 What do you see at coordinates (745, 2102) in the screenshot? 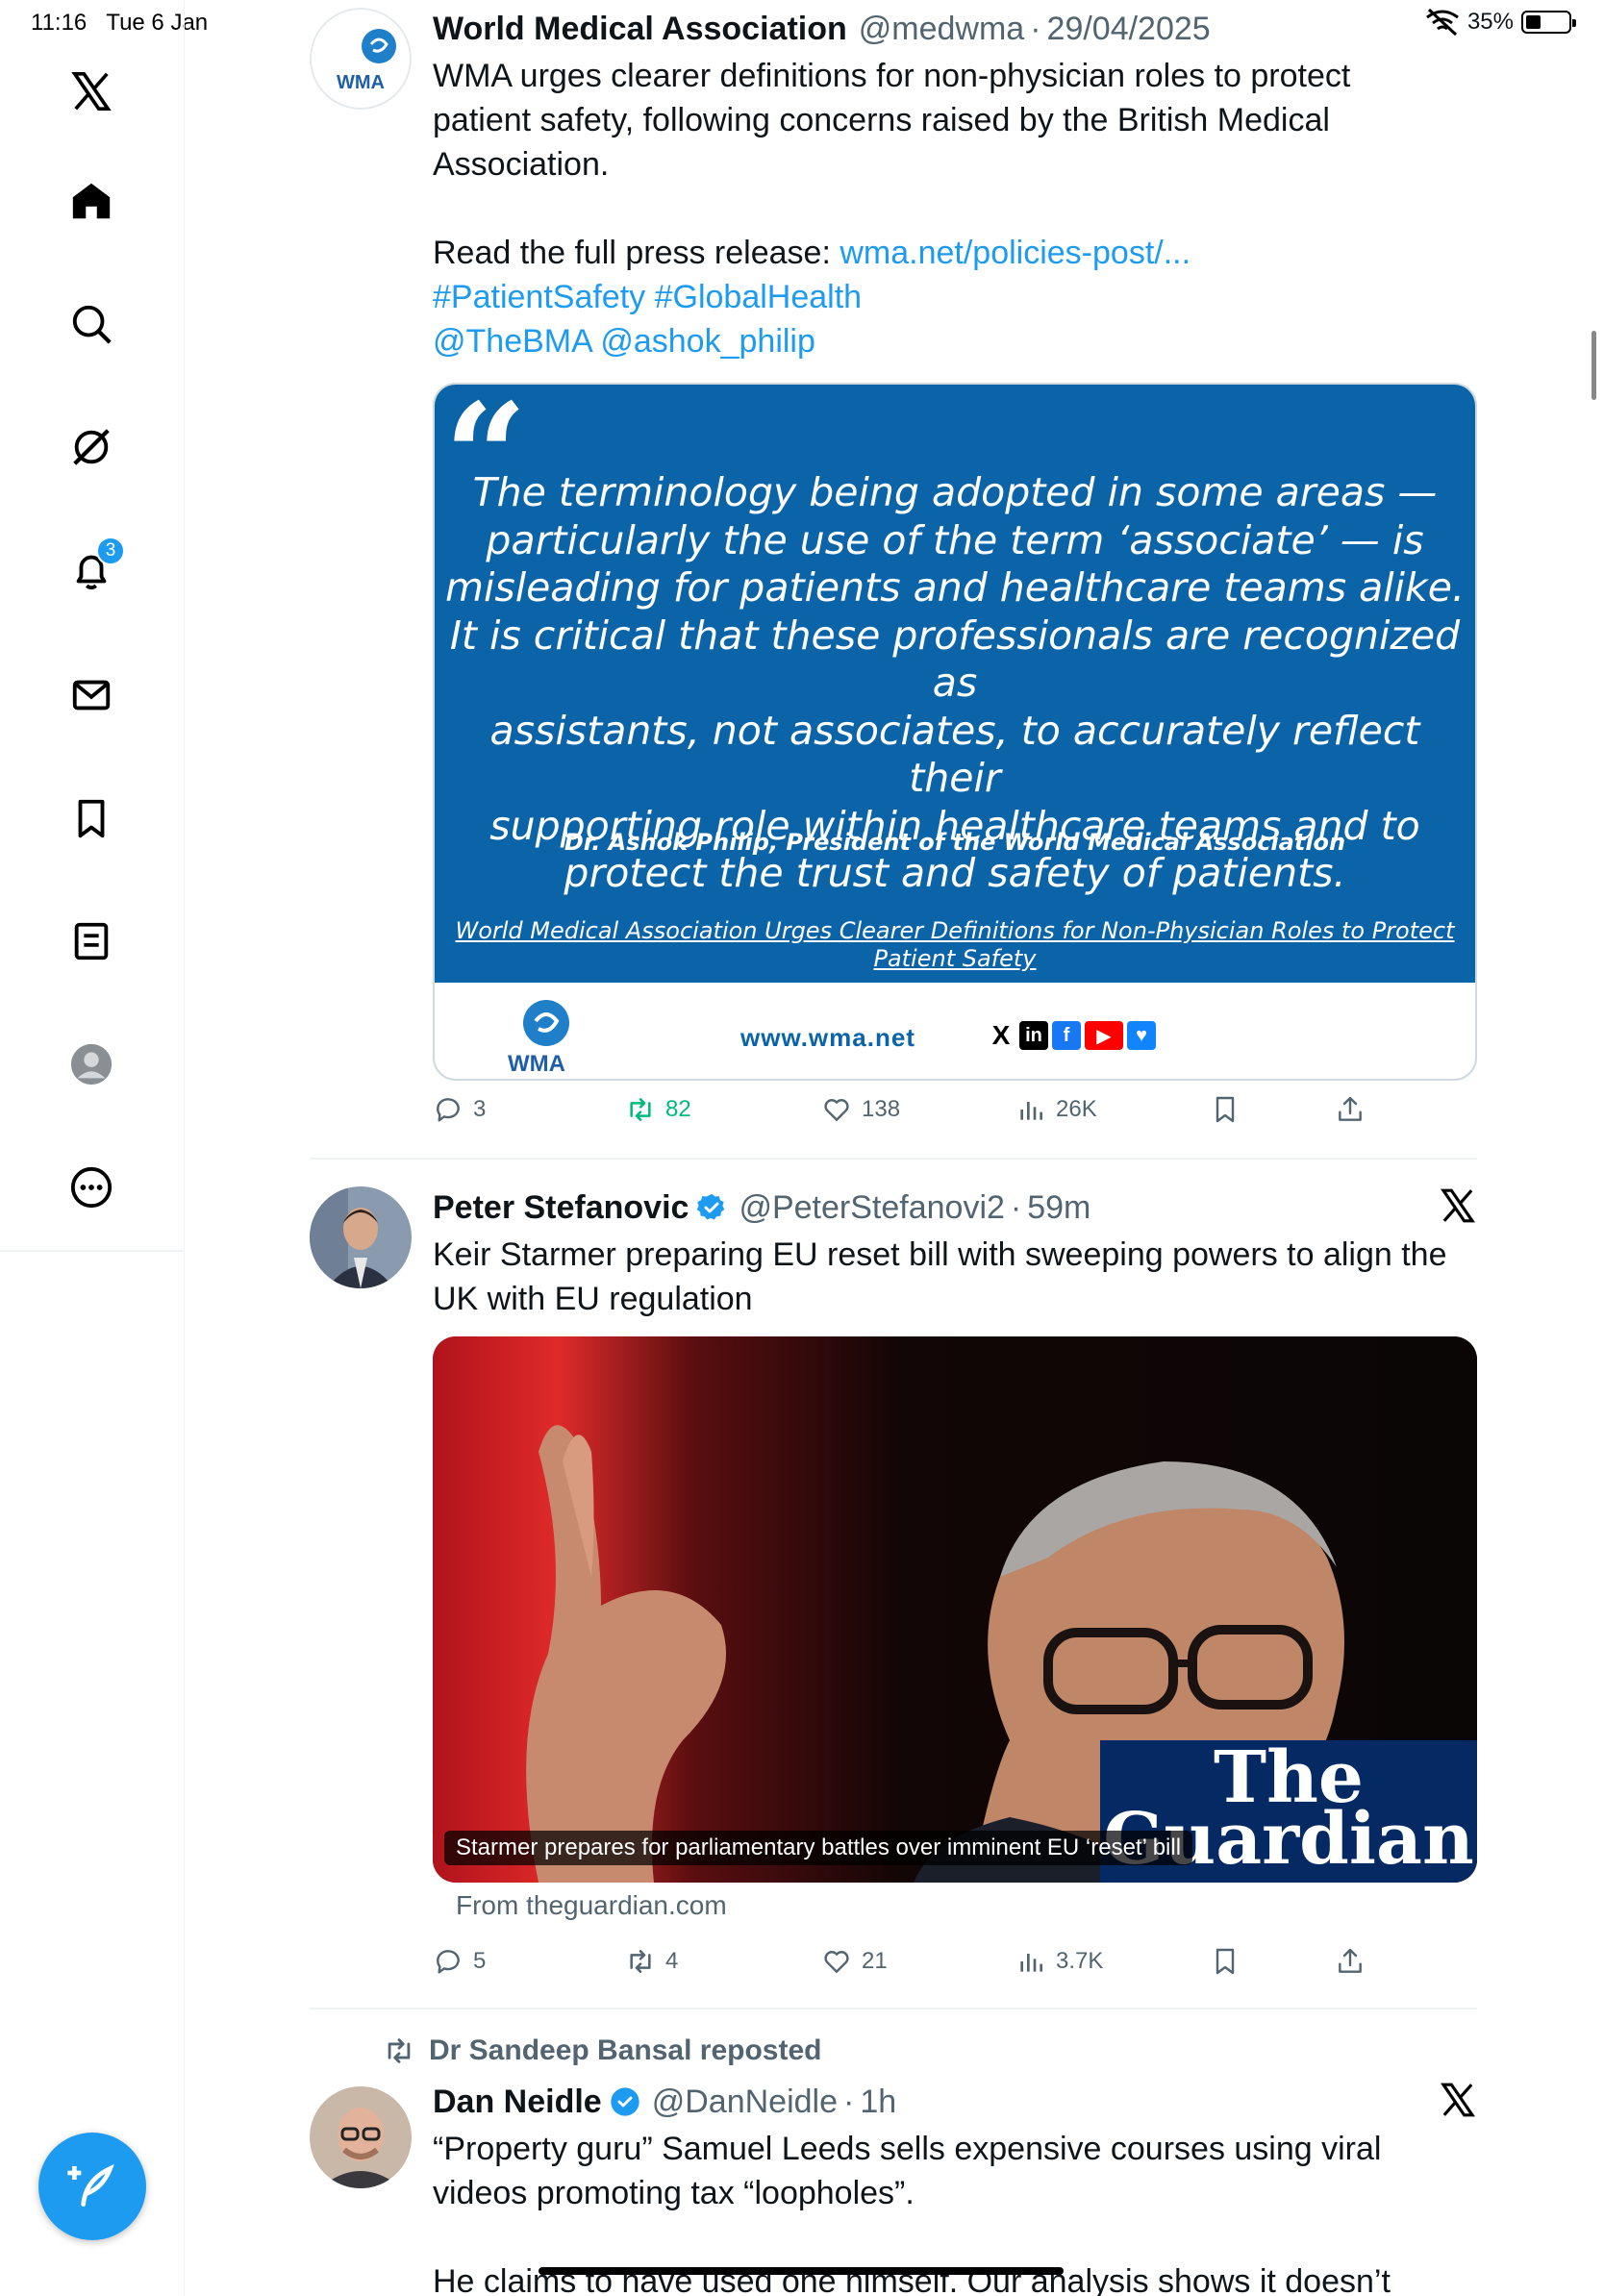
I see `author-handle: @DanNeidle` at bounding box center [745, 2102].